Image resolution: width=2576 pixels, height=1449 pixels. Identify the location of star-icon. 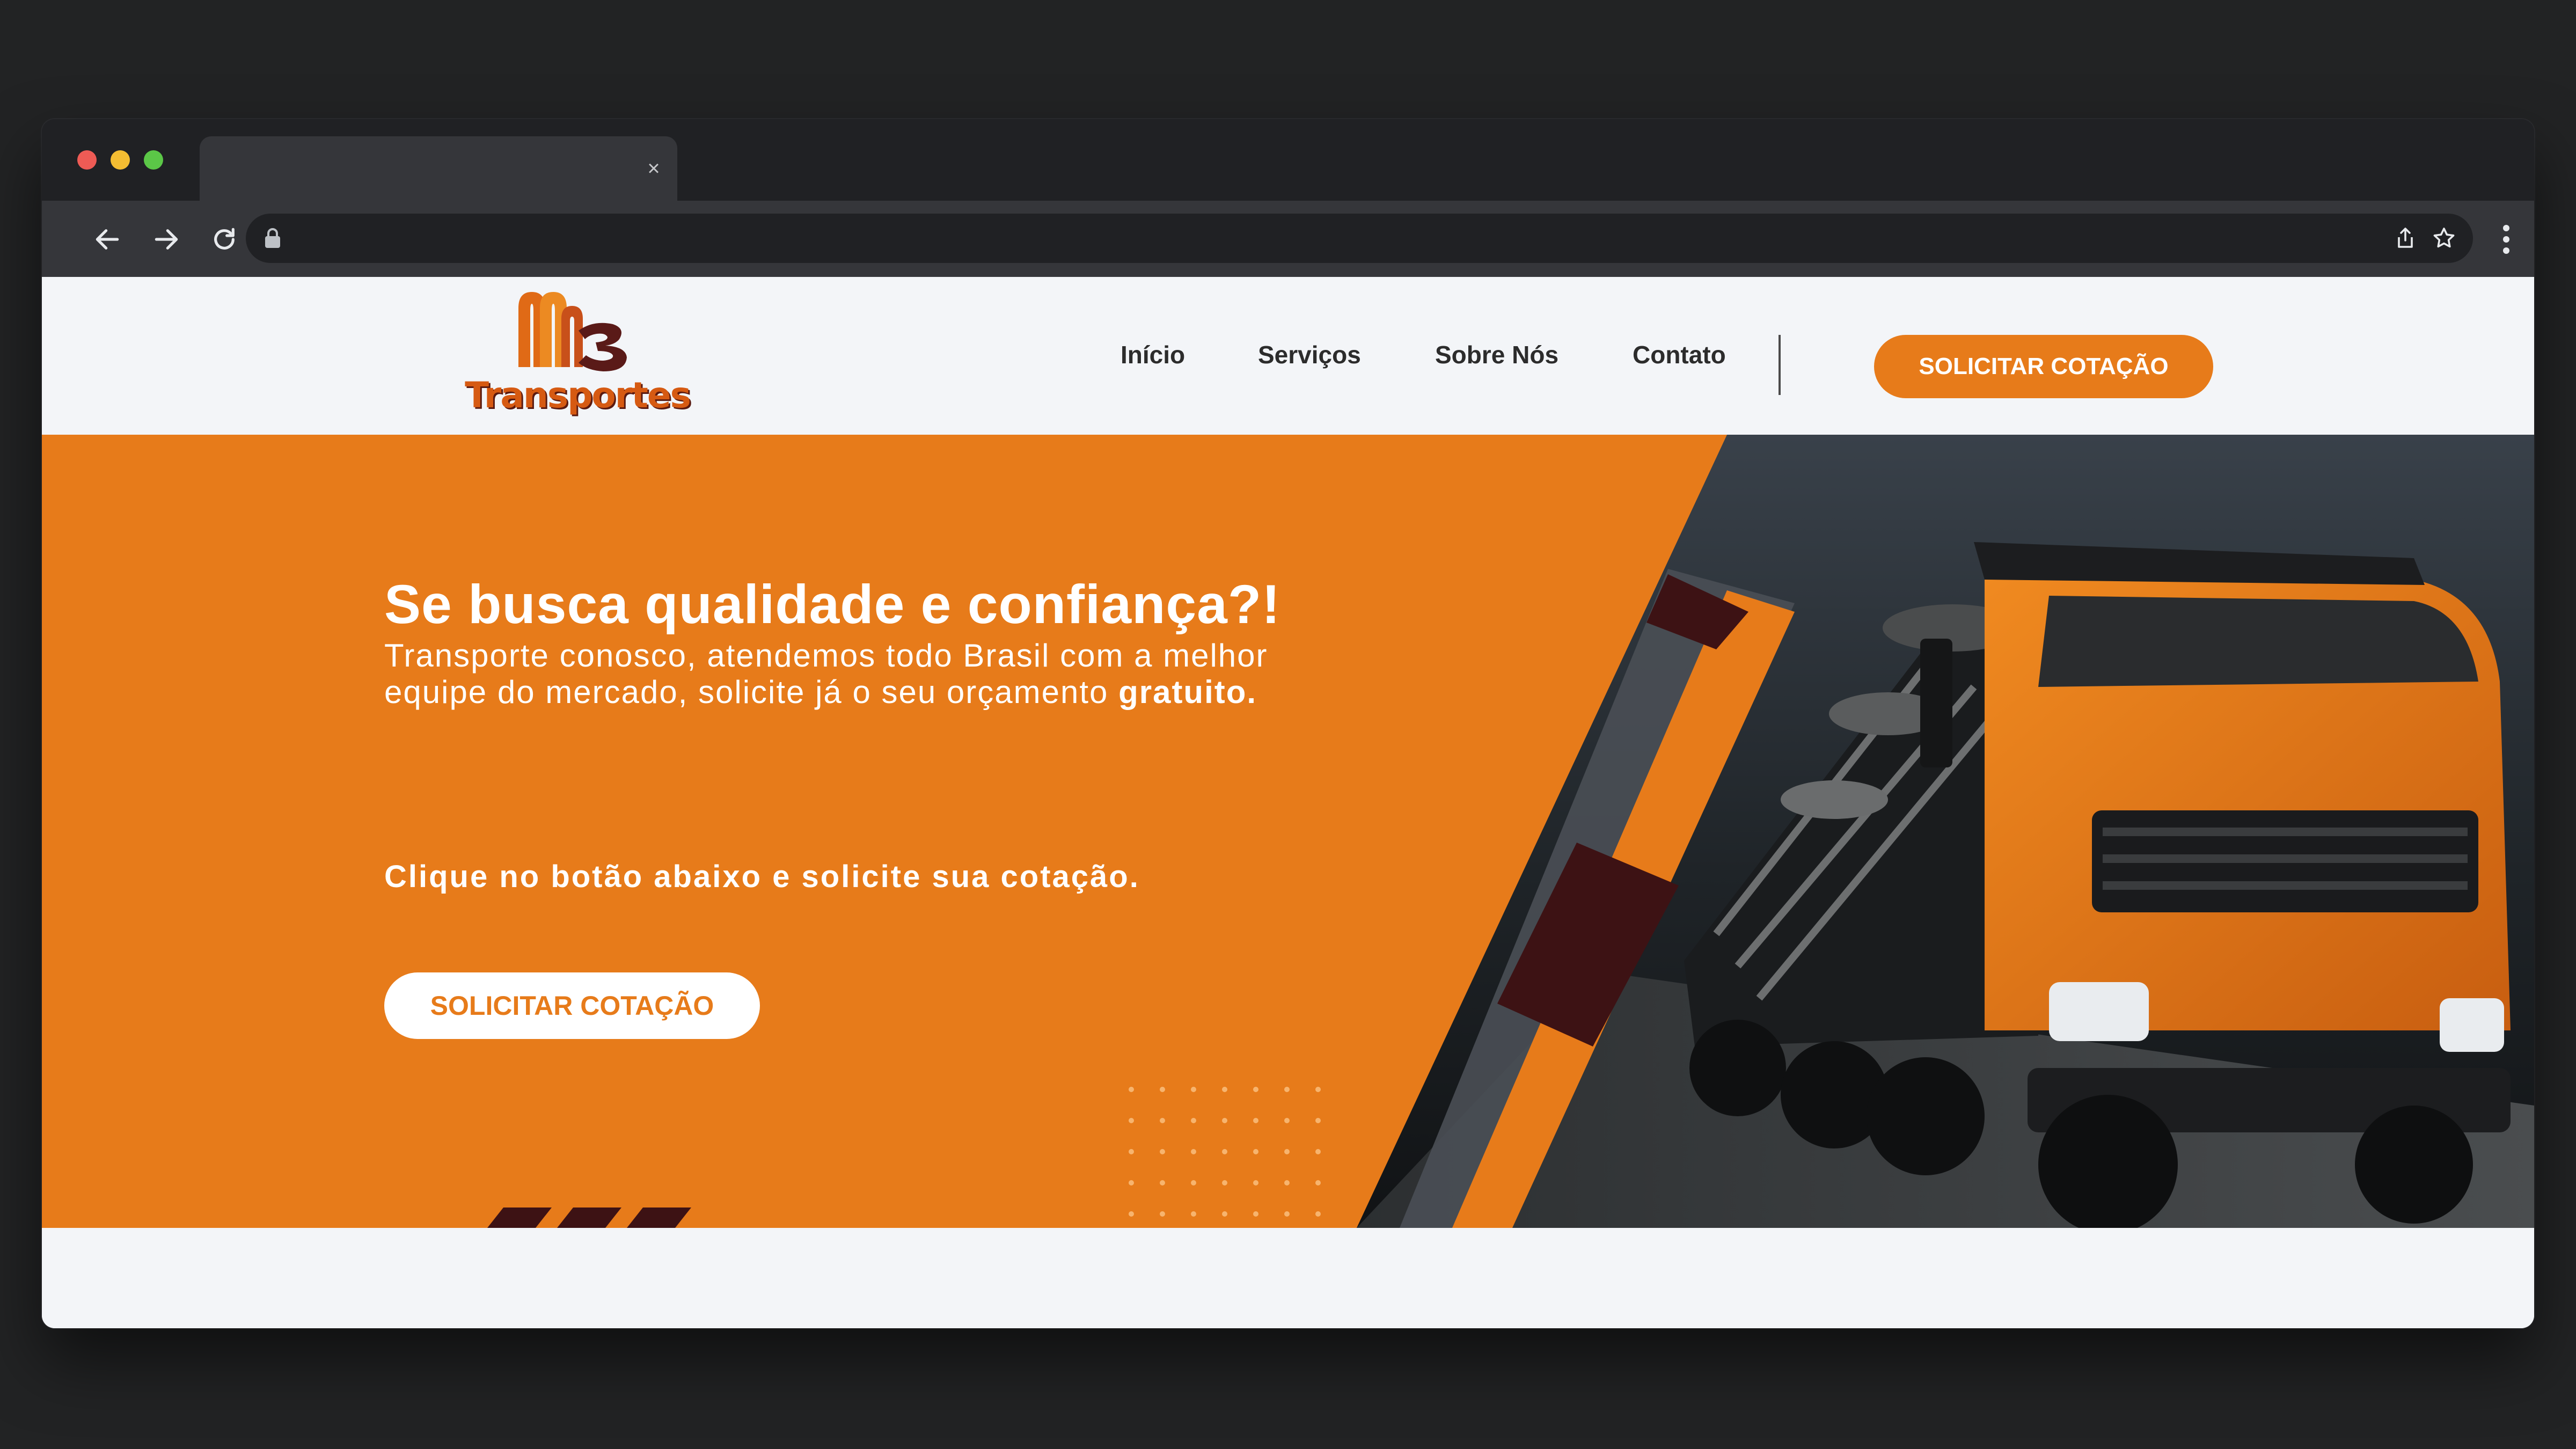
(2444, 238).